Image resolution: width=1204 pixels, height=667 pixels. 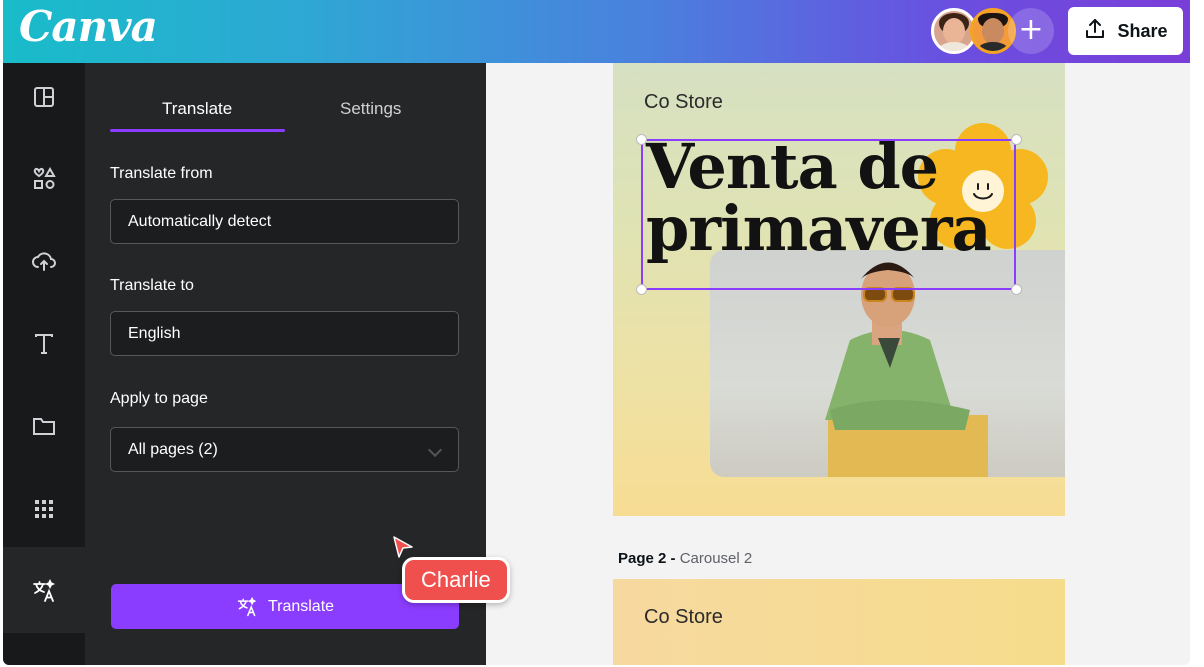 I want to click on translate-from-select: Automatically detect, so click(x=284, y=221).